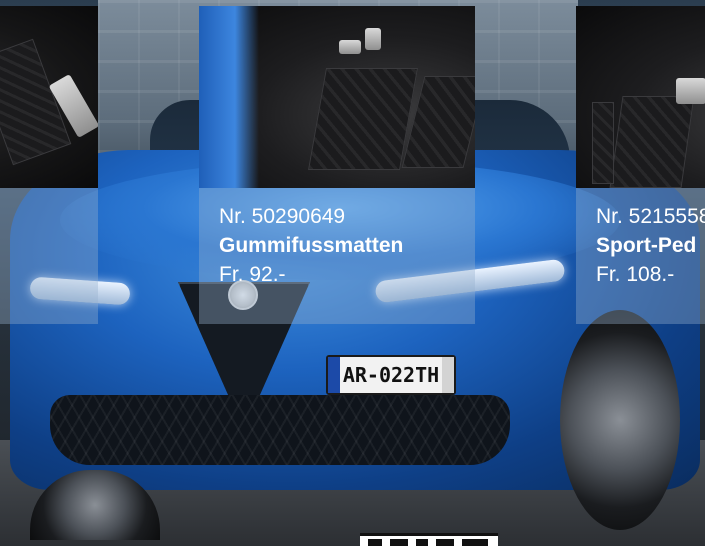  Describe the element at coordinates (334, 375) in the screenshot. I see `plate-country-strip` at that location.